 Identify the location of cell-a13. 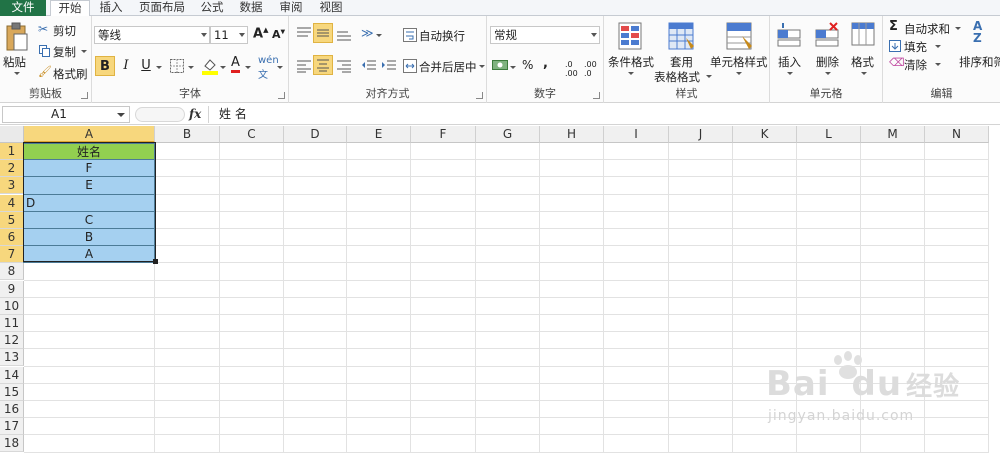
(89, 358).